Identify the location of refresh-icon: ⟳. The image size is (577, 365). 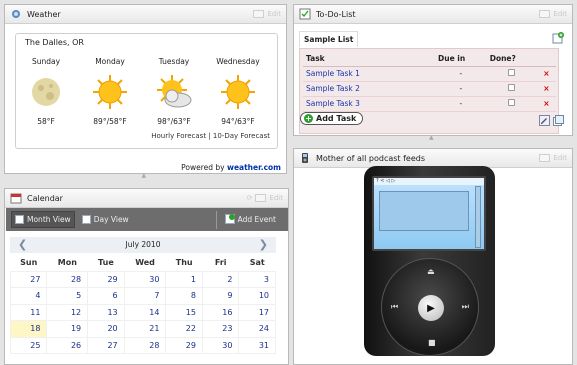
(250, 198).